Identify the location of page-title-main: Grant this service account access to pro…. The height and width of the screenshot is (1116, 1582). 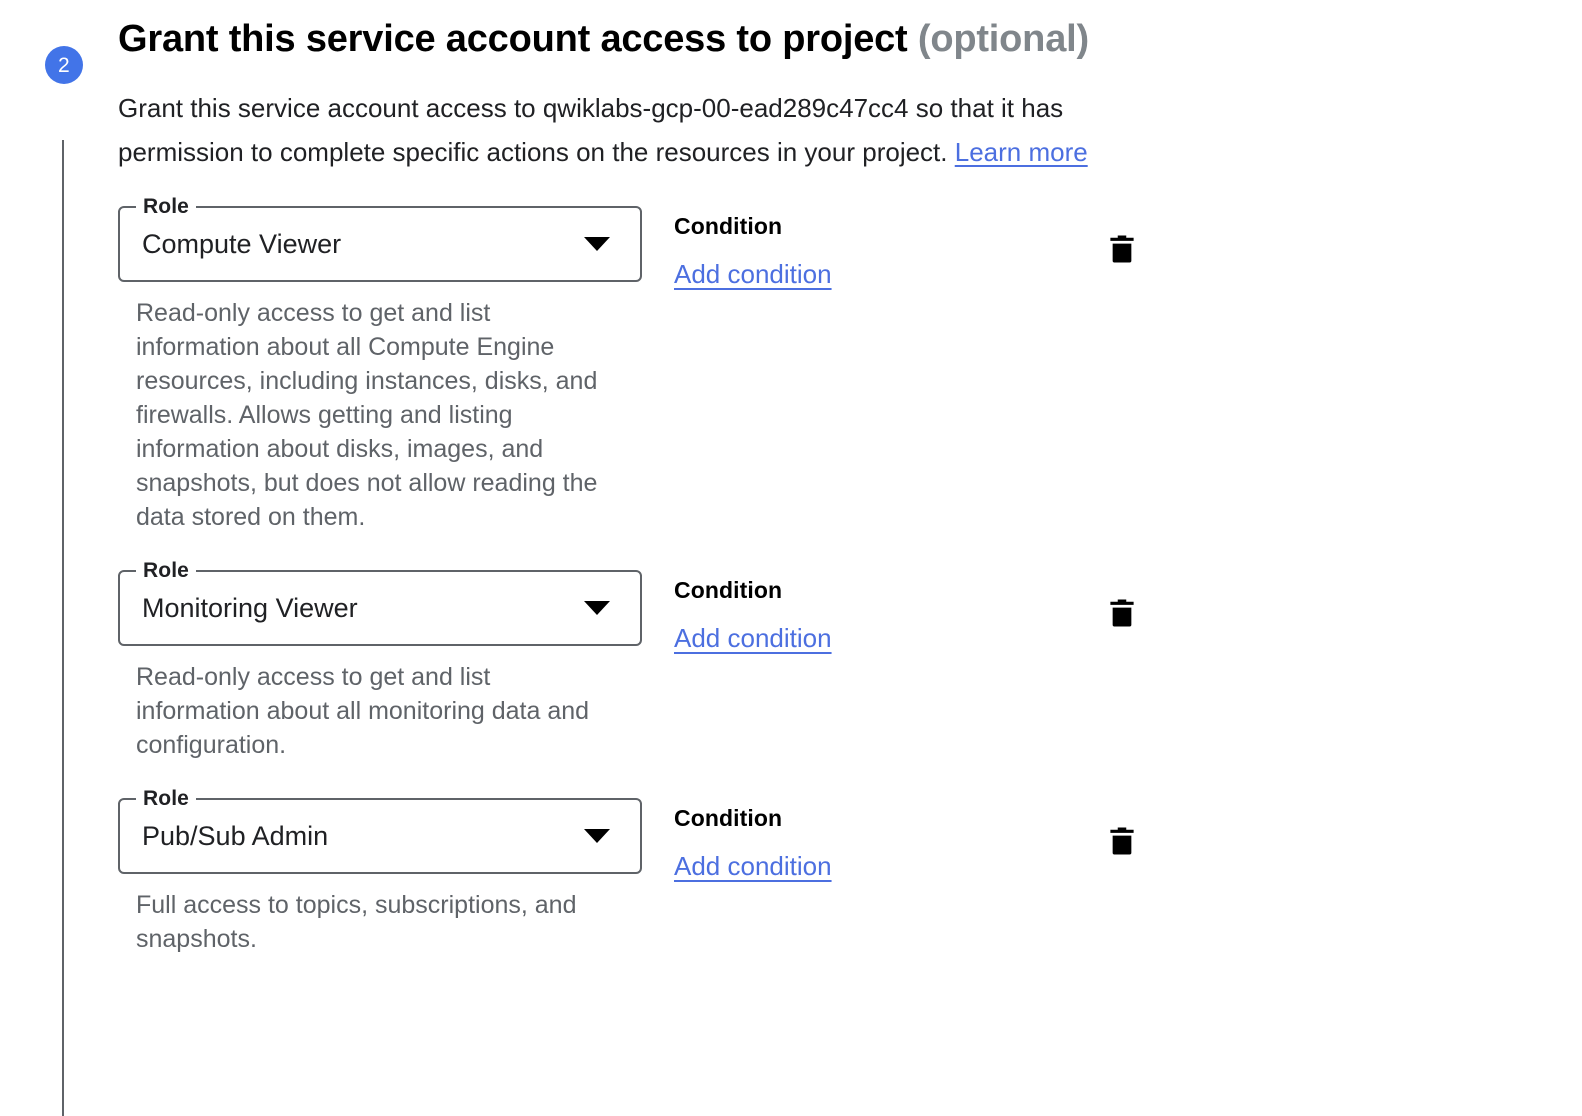
(513, 39).